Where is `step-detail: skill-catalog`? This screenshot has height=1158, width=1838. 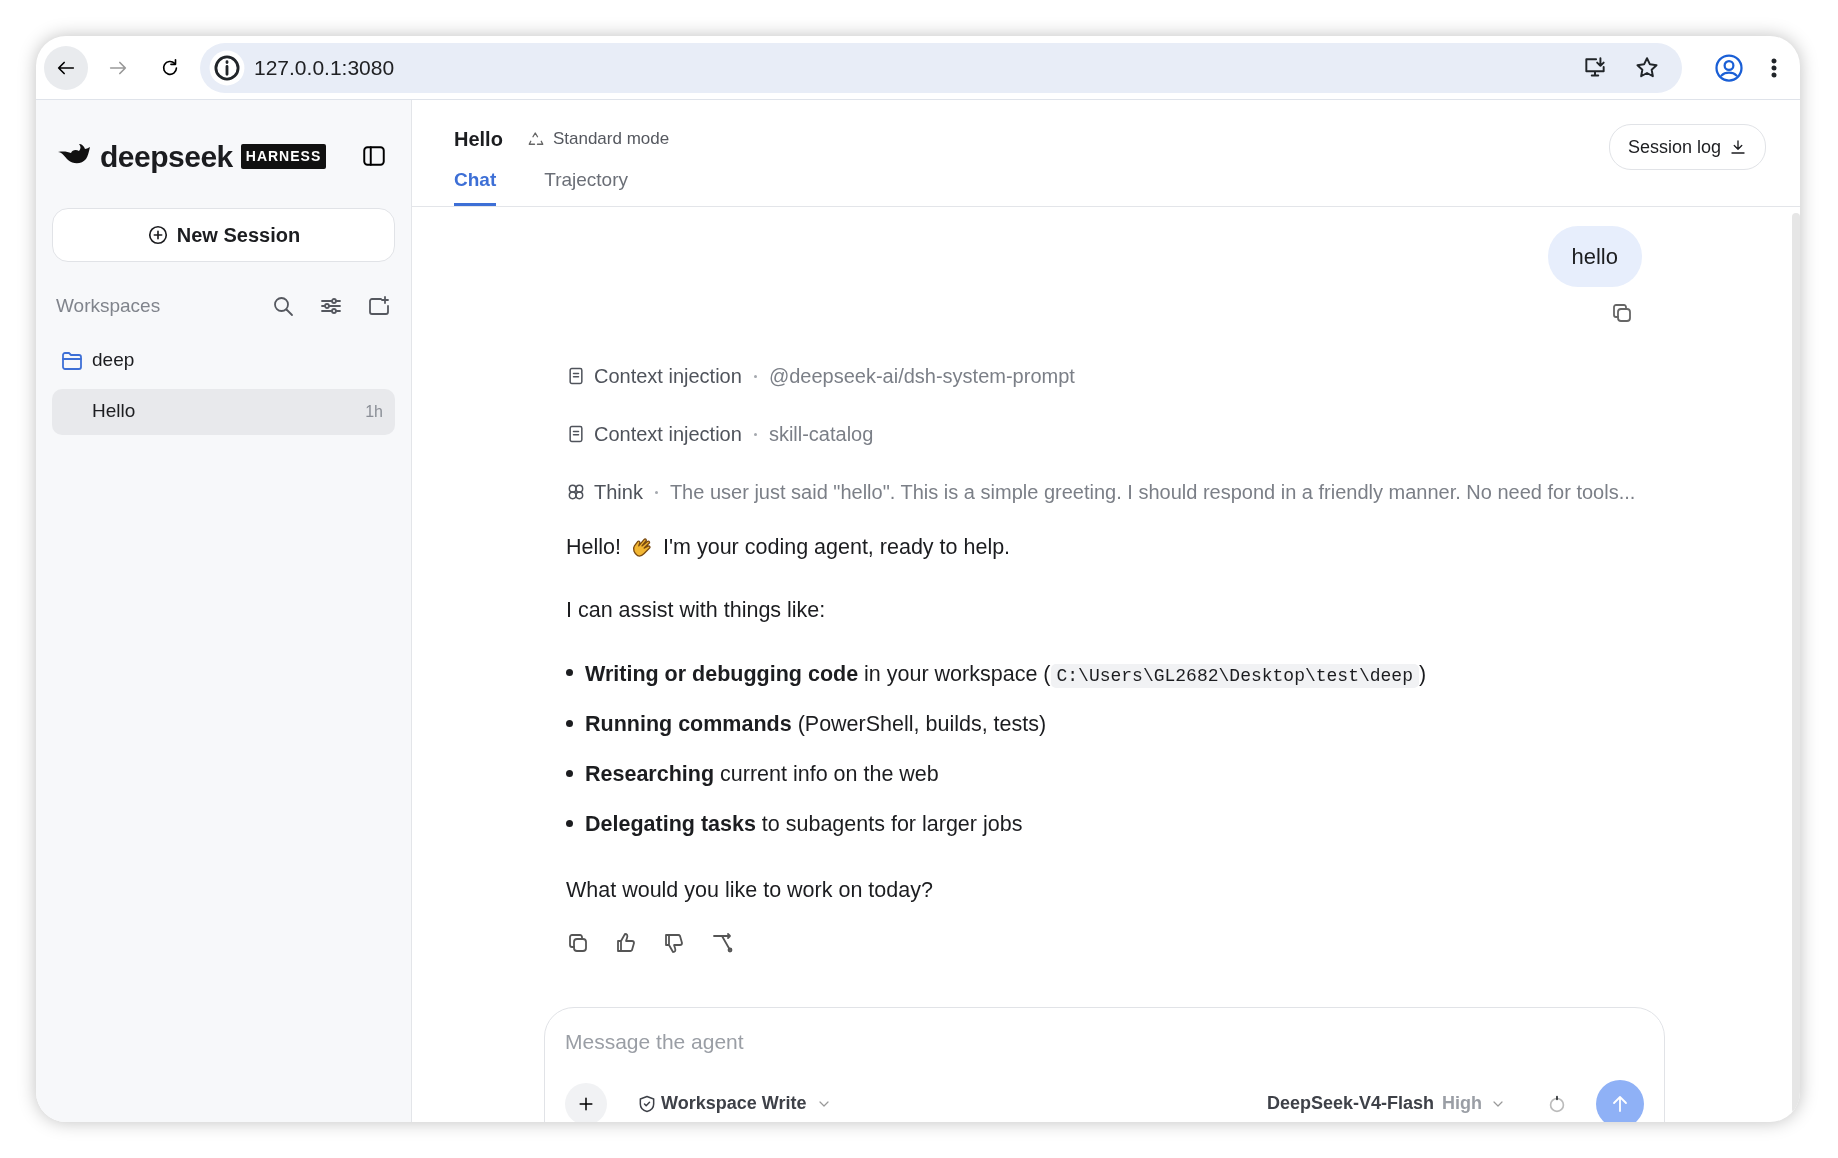
step-detail: skill-catalog is located at coordinates (821, 434).